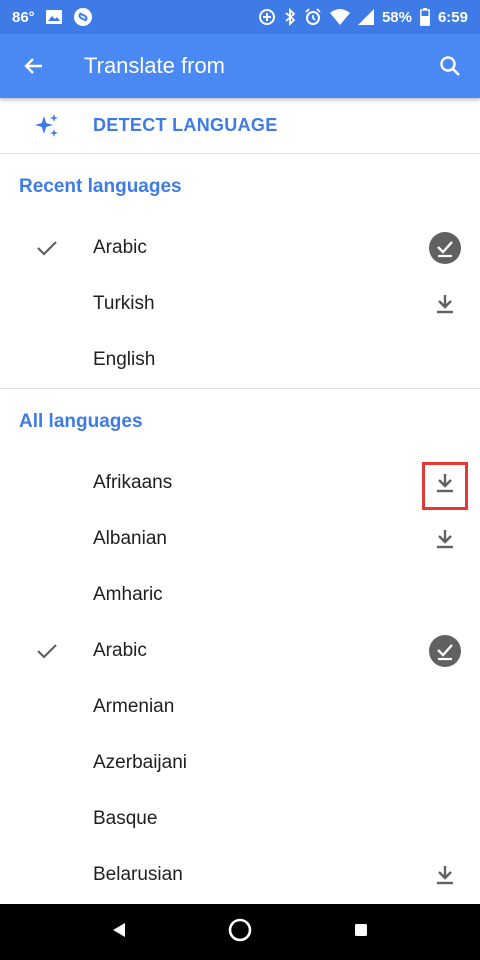  I want to click on page-title: Translate from, so click(155, 65).